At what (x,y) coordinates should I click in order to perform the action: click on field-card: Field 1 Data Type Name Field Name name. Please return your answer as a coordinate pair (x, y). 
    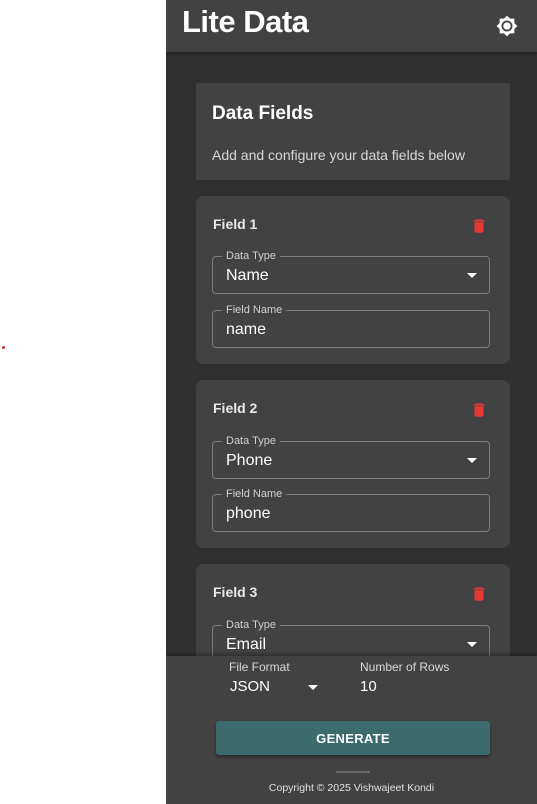
    Looking at the image, I should click on (353, 280).